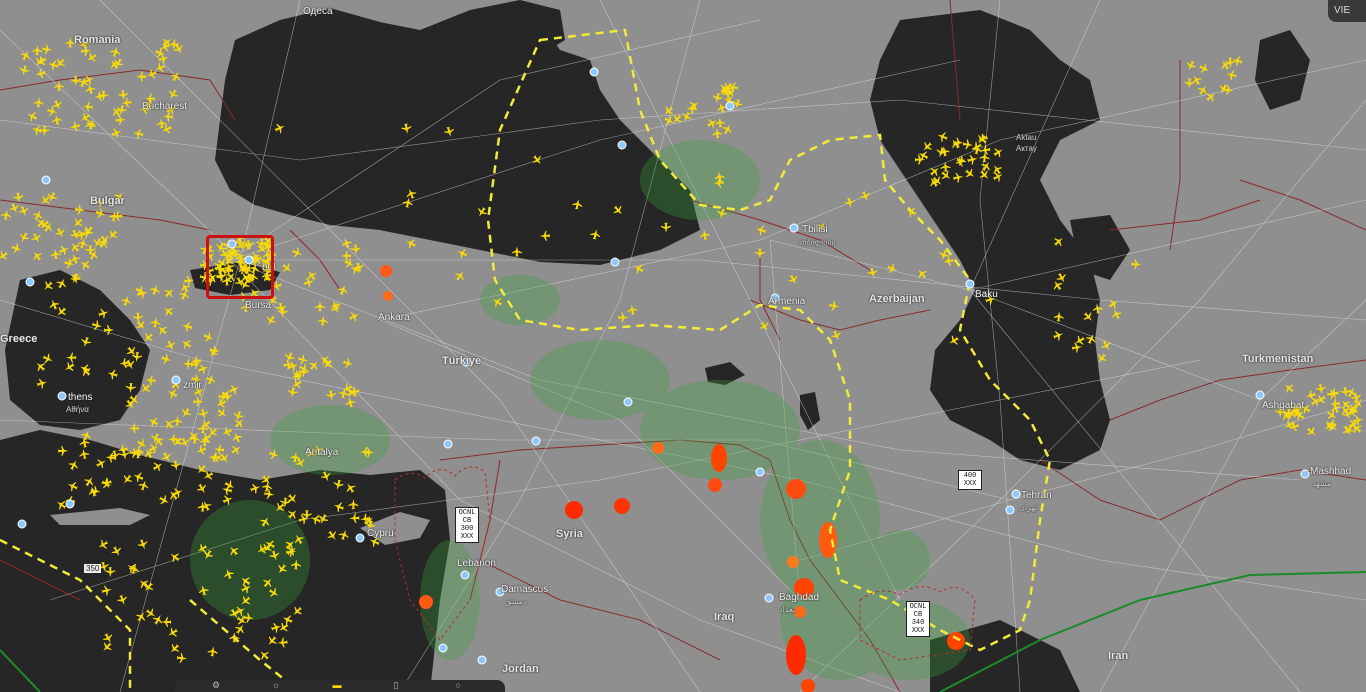 The width and height of the screenshot is (1366, 692). Describe the element at coordinates (1347, 11) in the screenshot. I see `view-button: VIE` at that location.